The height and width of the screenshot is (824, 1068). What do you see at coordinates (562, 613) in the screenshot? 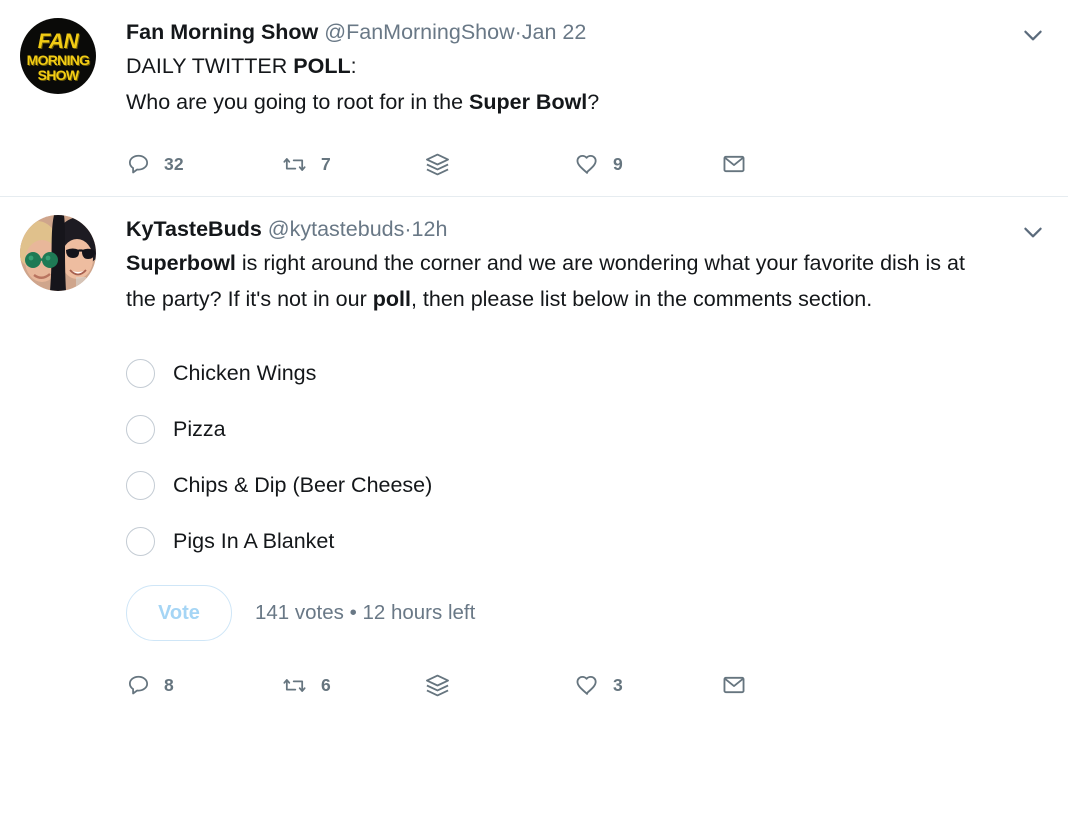
I see `poll-footer: Vote 141 votes • 12 hours left` at bounding box center [562, 613].